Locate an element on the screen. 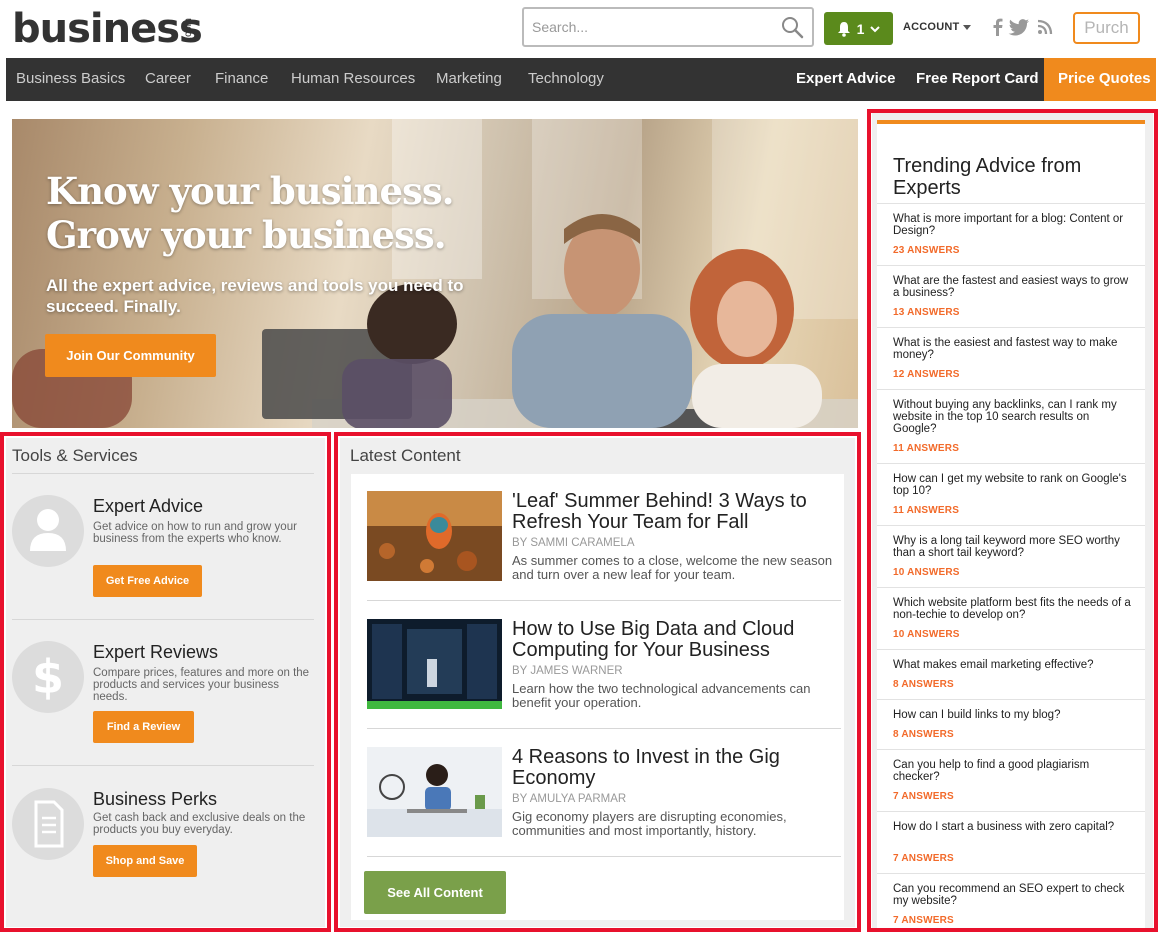 This screenshot has height=941, width=1166. notifications-button: 1 is located at coordinates (858, 28).